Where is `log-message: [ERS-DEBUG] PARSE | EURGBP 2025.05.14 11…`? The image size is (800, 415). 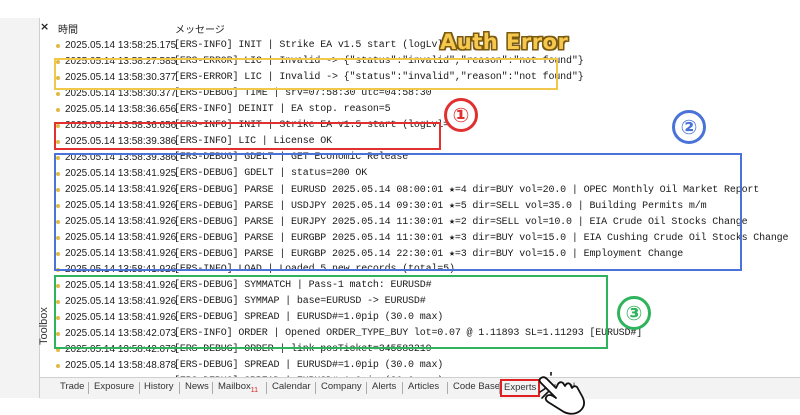
log-message: [ERS-DEBUG] PARSE | EURGBP 2025.05.14 11… is located at coordinates (481, 238).